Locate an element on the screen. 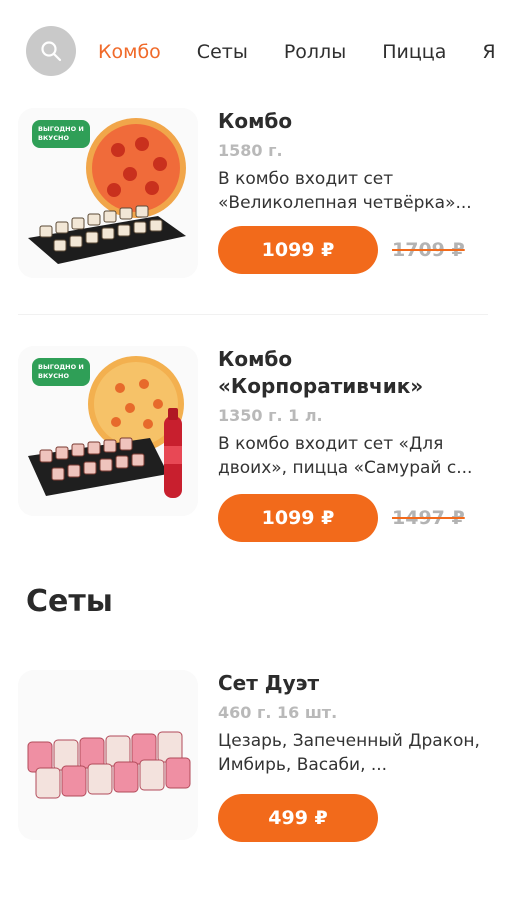 This screenshot has height=900, width=507. set-image is located at coordinates (108, 755).